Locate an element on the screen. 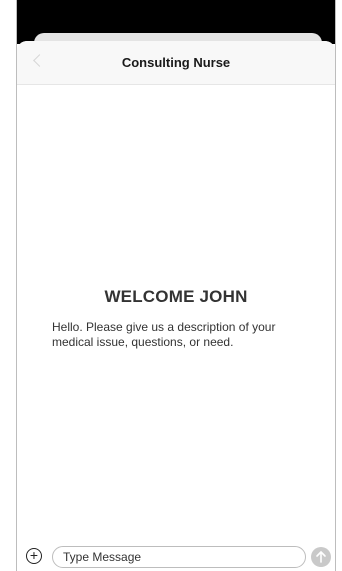 The width and height of the screenshot is (342, 571). message-composer: + is located at coordinates (176, 556).